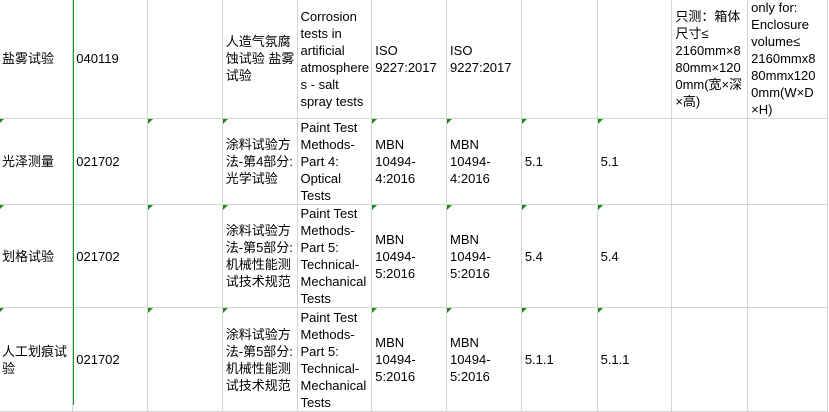  What do you see at coordinates (634, 256) in the screenshot?
I see `cell-clause-2: 5.4` at bounding box center [634, 256].